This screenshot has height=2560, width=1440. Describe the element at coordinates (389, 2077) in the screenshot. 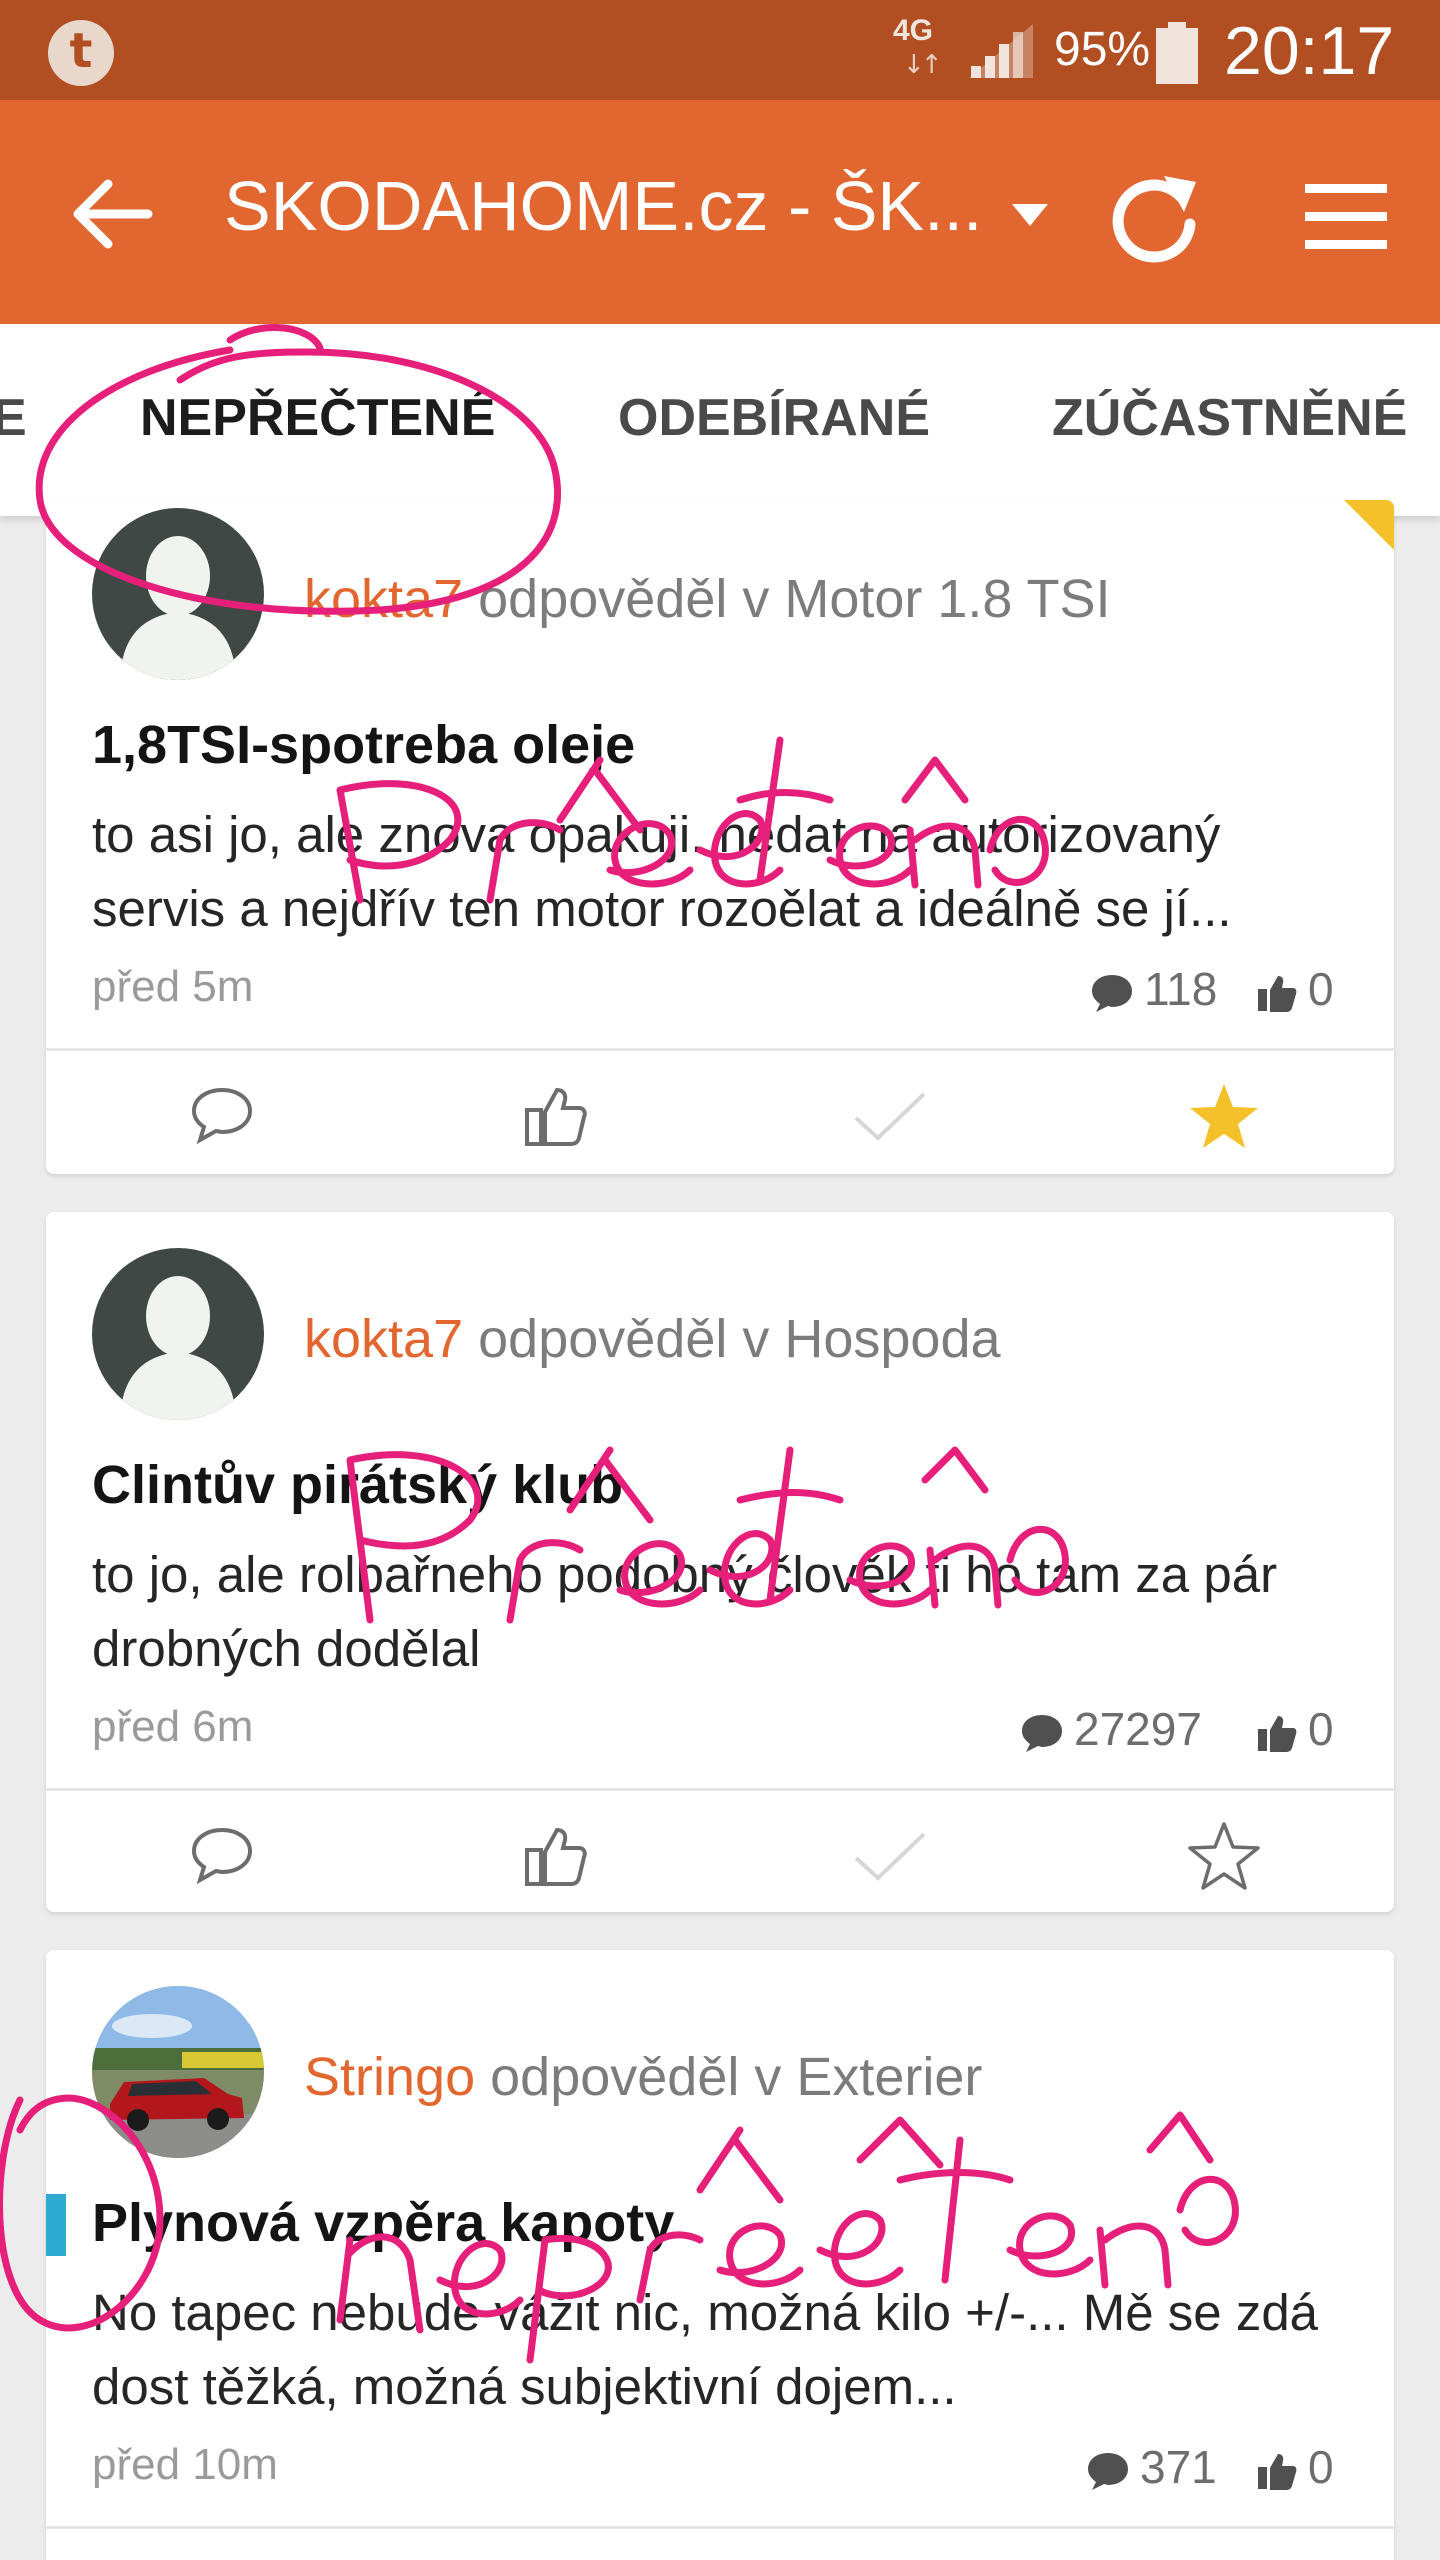

I see `author-name: Stringo` at that location.